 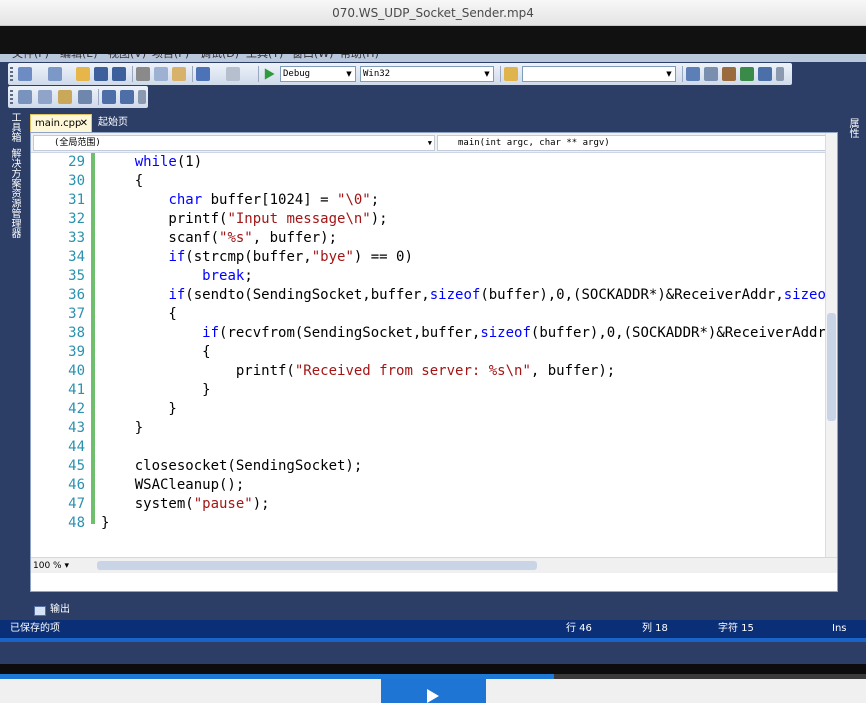 I want to click on code-line: 37 {, so click(x=428, y=314).